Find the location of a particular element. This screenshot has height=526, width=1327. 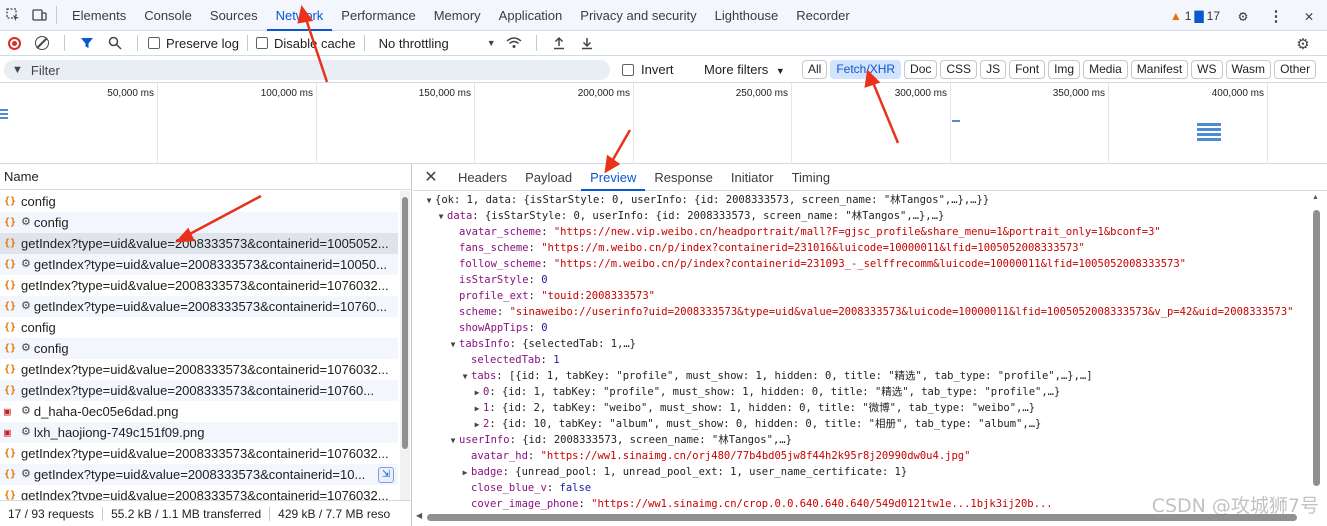

filter-chip-js: JS is located at coordinates (993, 69).